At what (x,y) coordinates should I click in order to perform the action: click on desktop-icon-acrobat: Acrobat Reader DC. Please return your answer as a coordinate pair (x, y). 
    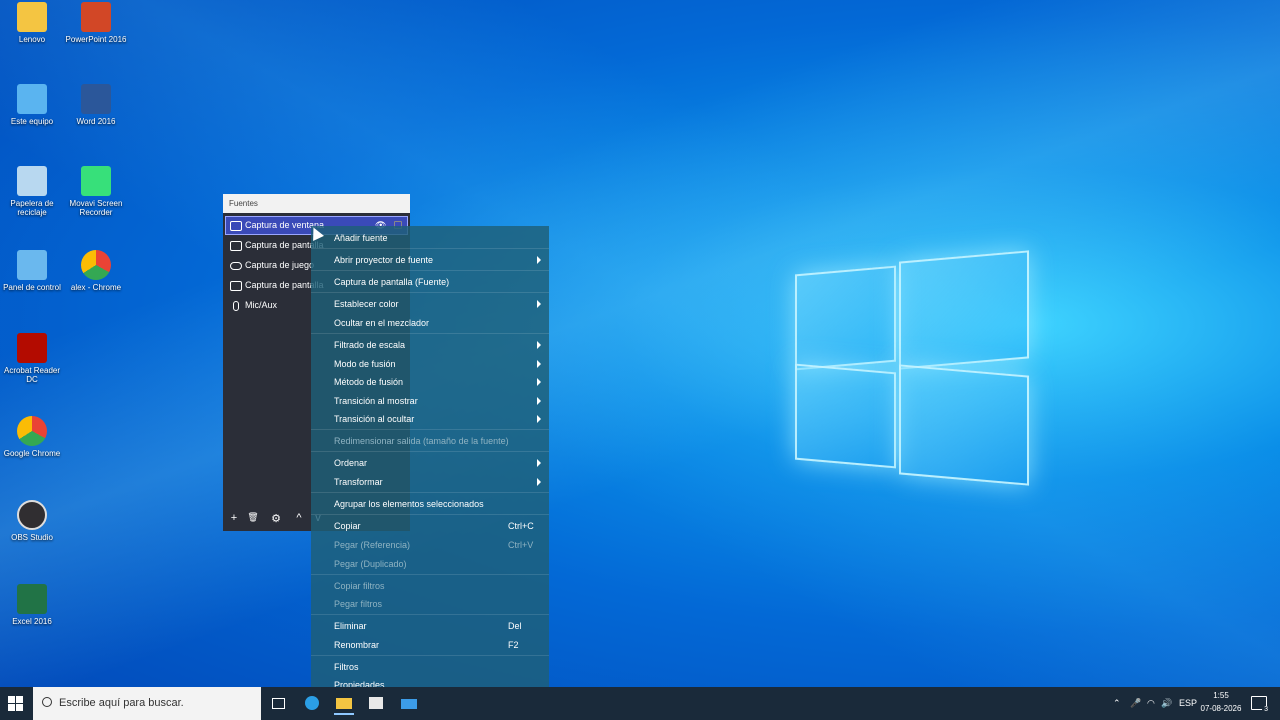
    Looking at the image, I should click on (32, 358).